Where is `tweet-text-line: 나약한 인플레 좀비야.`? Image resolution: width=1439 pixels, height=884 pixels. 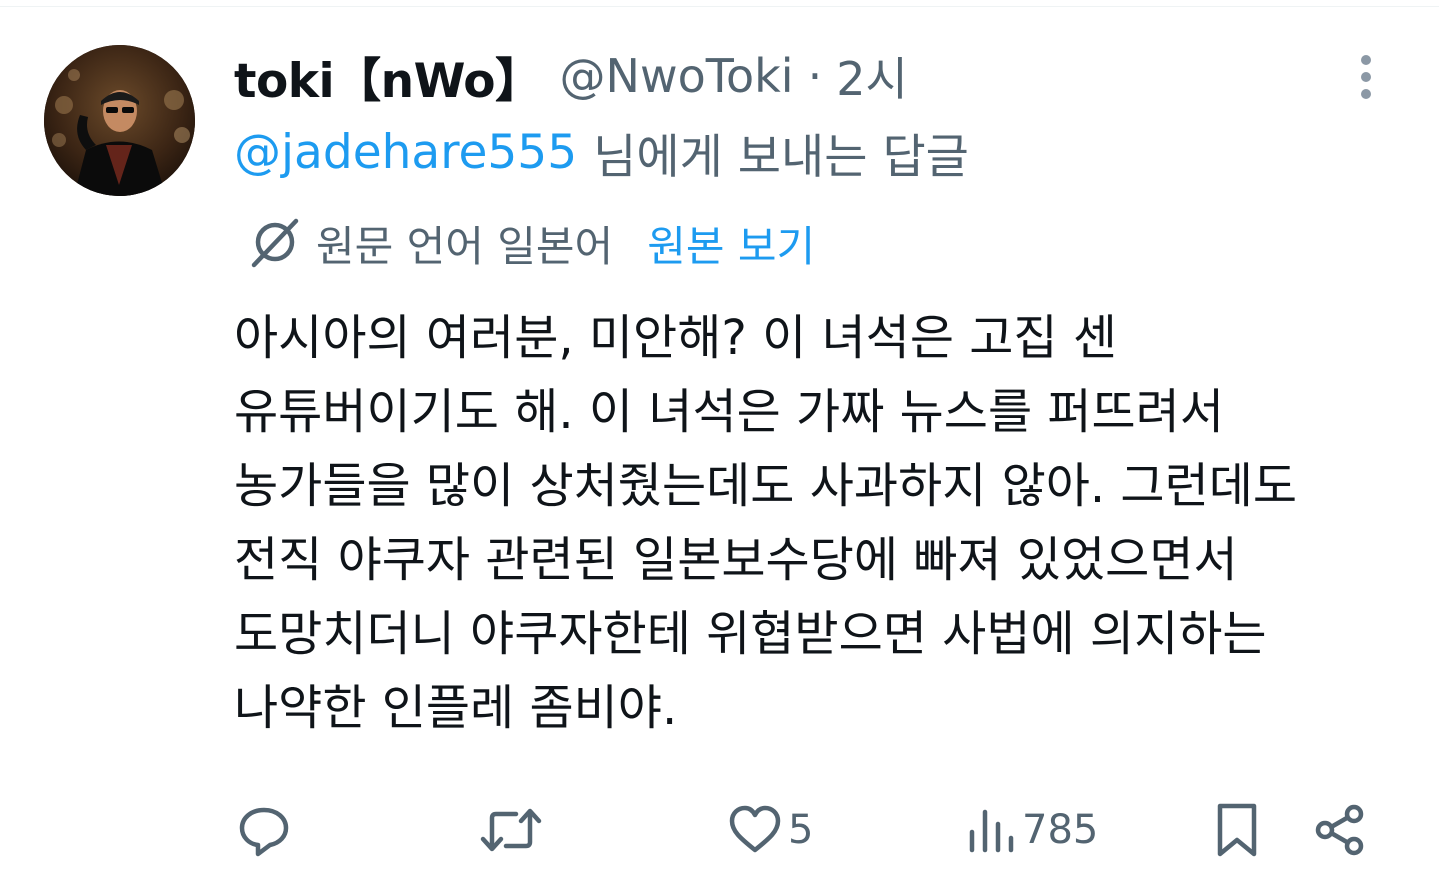
tweet-text-line: 나약한 인플레 좀비야. is located at coordinates (456, 708).